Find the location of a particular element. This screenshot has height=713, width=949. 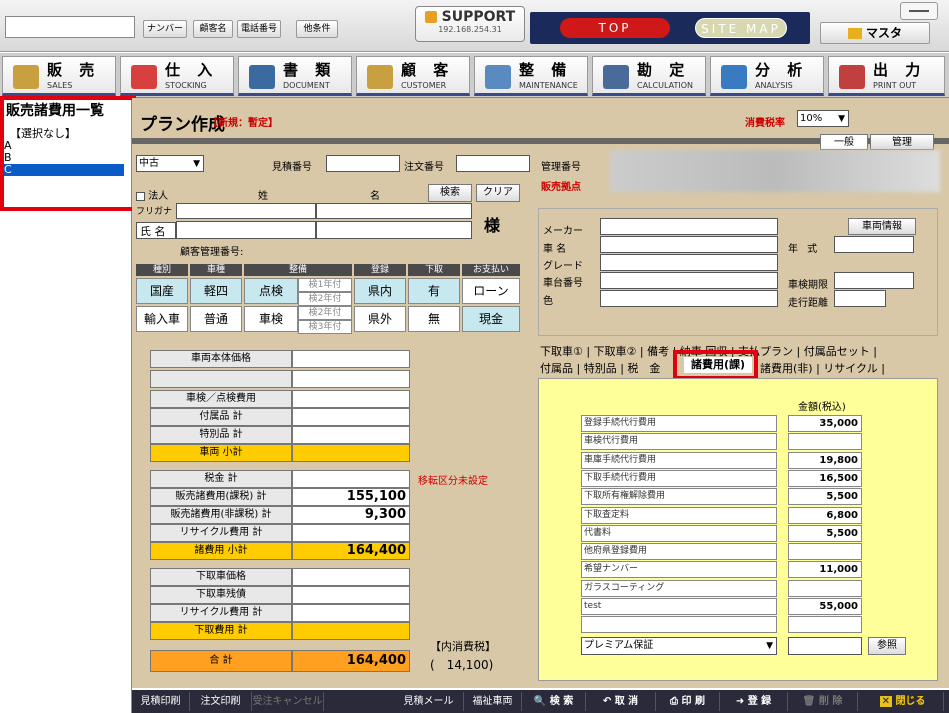

option-sub3: 検3年付 is located at coordinates (325, 327).